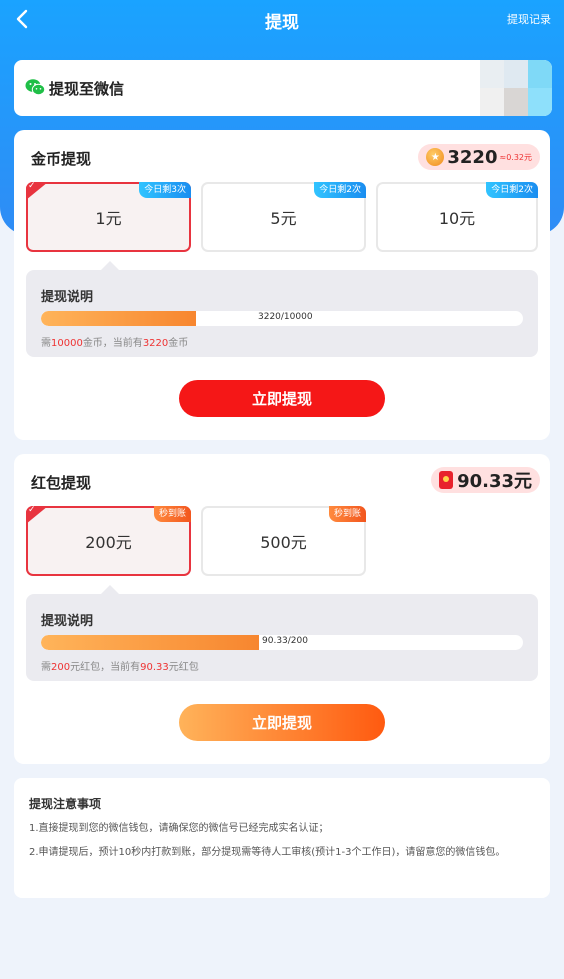  What do you see at coordinates (446, 480) in the screenshot?
I see `red-packet-icon` at bounding box center [446, 480].